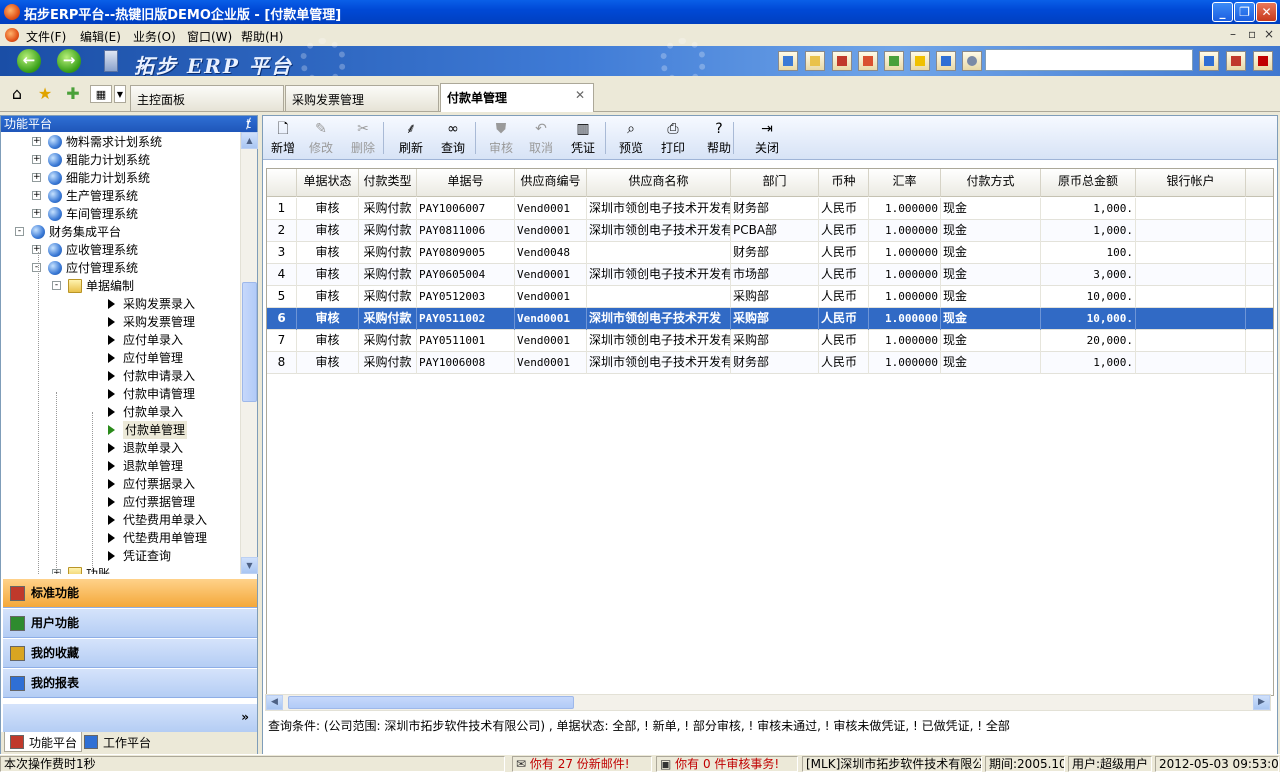 Image resolution: width=1280 pixels, height=772 pixels. Describe the element at coordinates (262, 36) in the screenshot. I see `menu-help: 帮助(H)` at that location.